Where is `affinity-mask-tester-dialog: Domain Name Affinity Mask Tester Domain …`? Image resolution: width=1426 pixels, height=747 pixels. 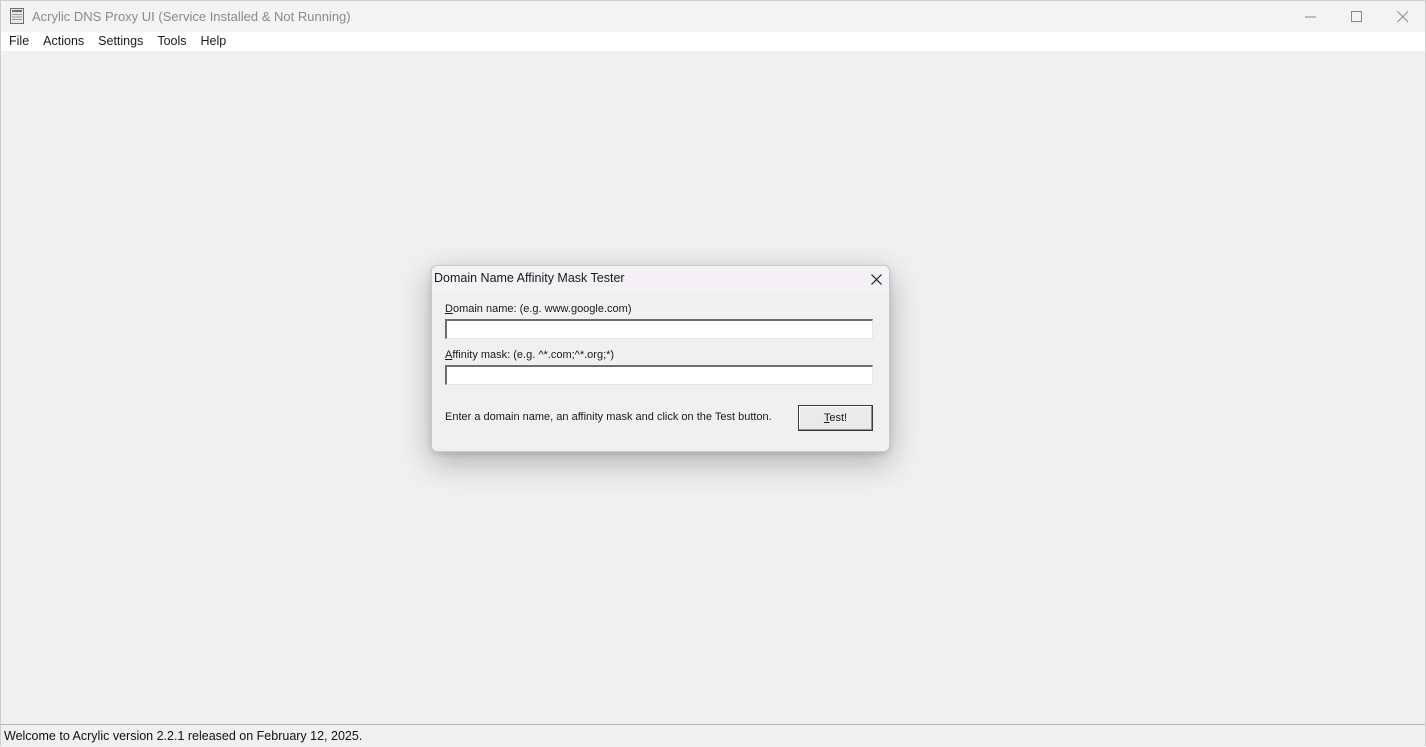
affinity-mask-tester-dialog: Domain Name Affinity Mask Tester Domain … is located at coordinates (660, 358).